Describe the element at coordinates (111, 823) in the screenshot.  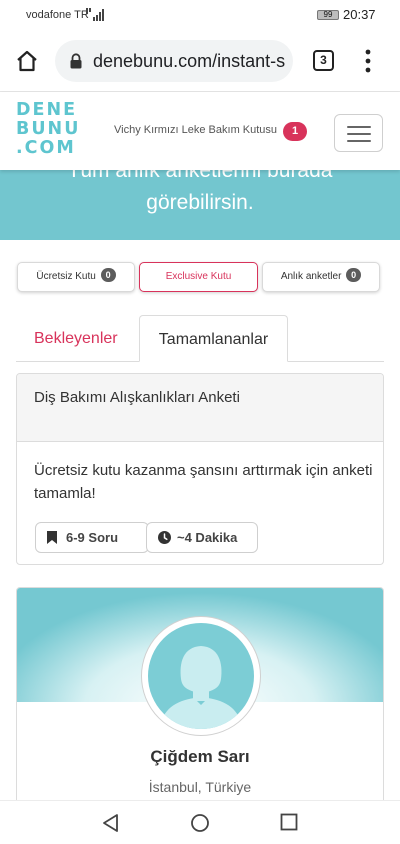
I see `back-icon` at that location.